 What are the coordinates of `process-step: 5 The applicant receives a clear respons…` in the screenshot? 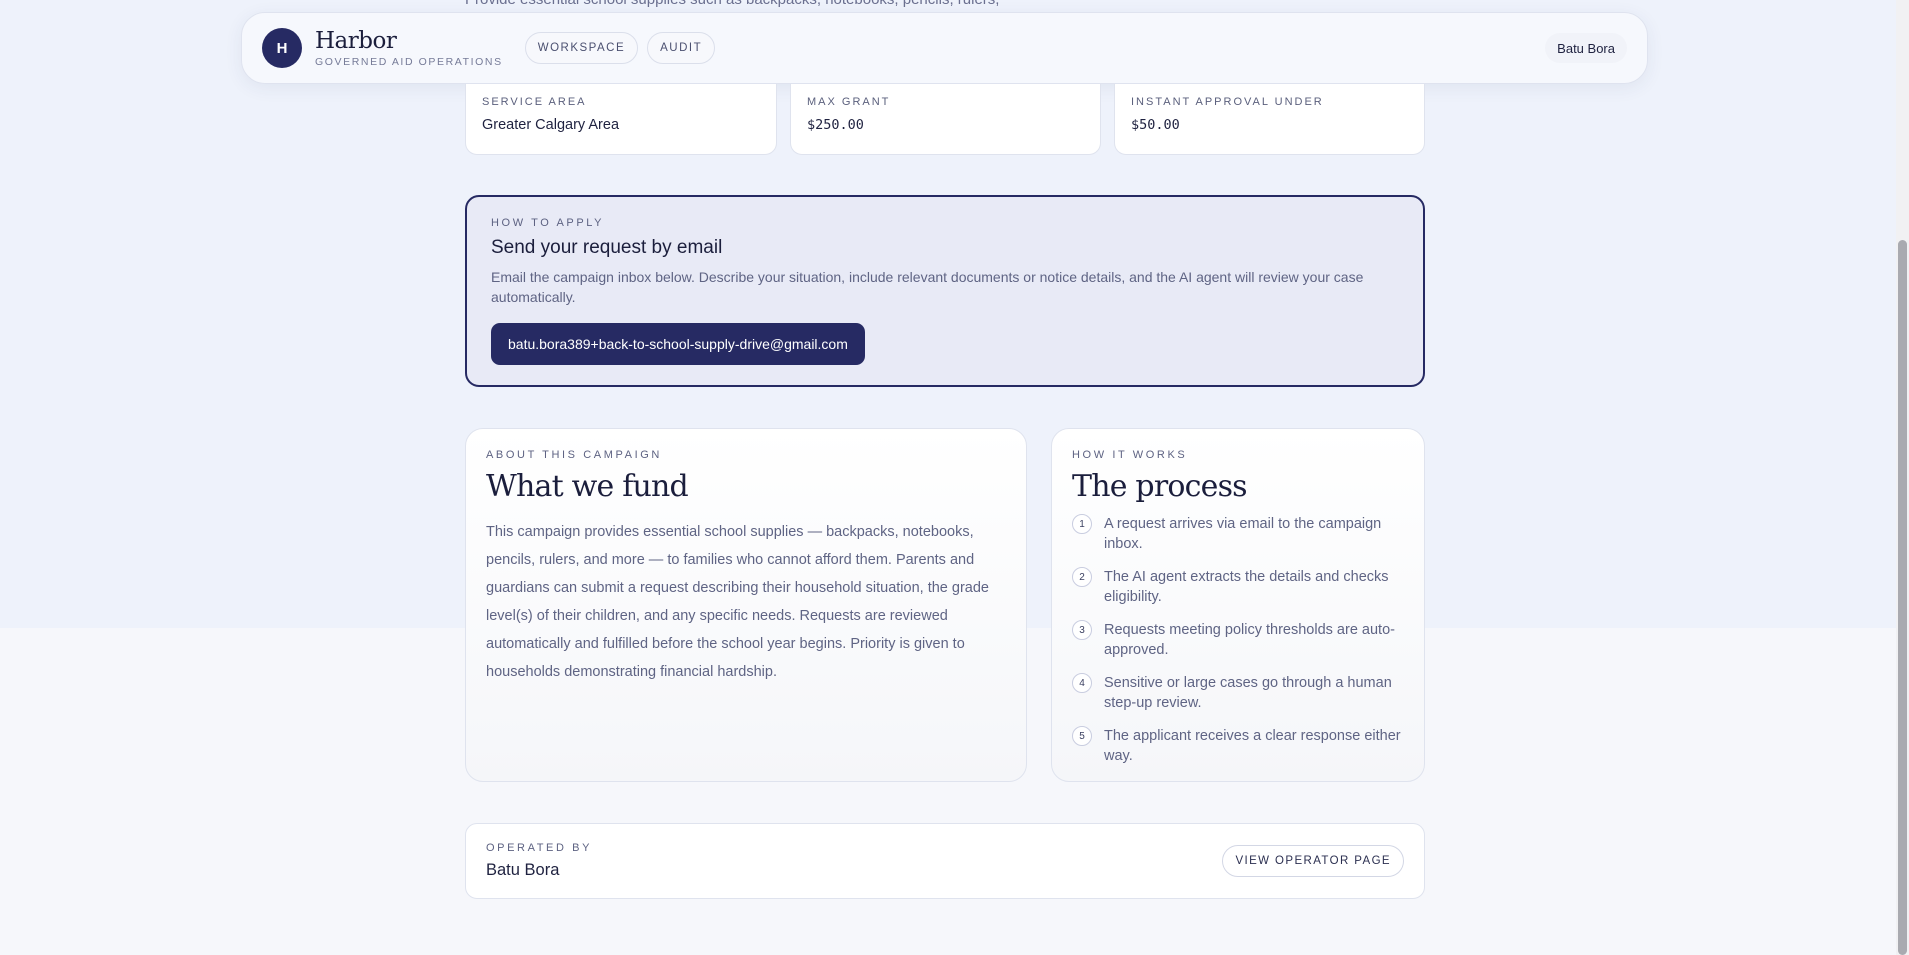 It's located at (1238, 746).